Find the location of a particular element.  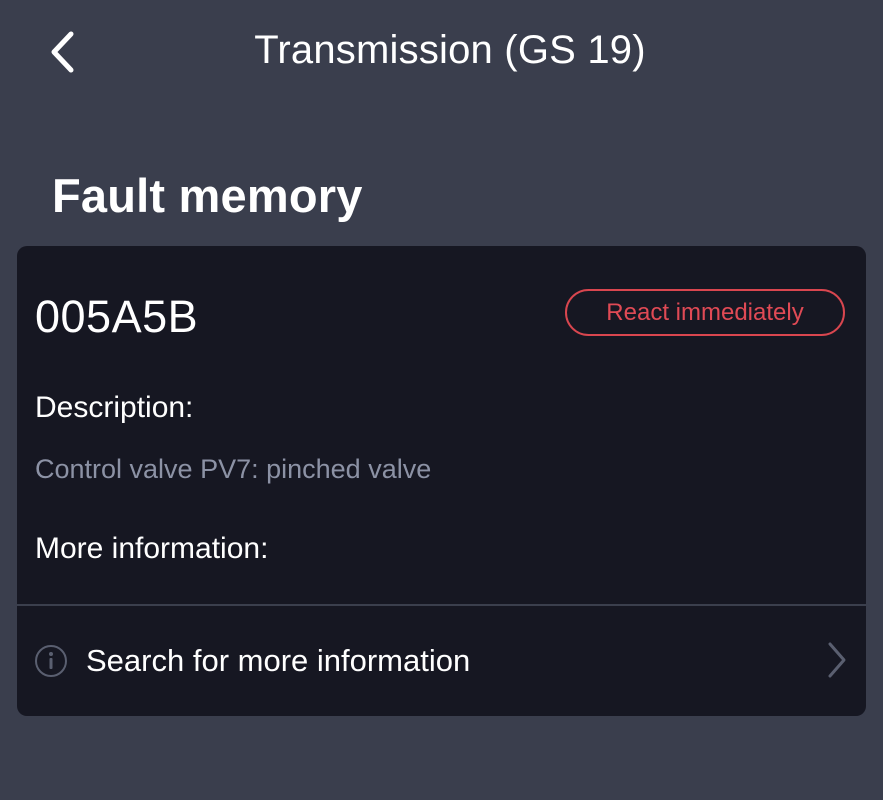

fault-code: 005A5B is located at coordinates (117, 316).